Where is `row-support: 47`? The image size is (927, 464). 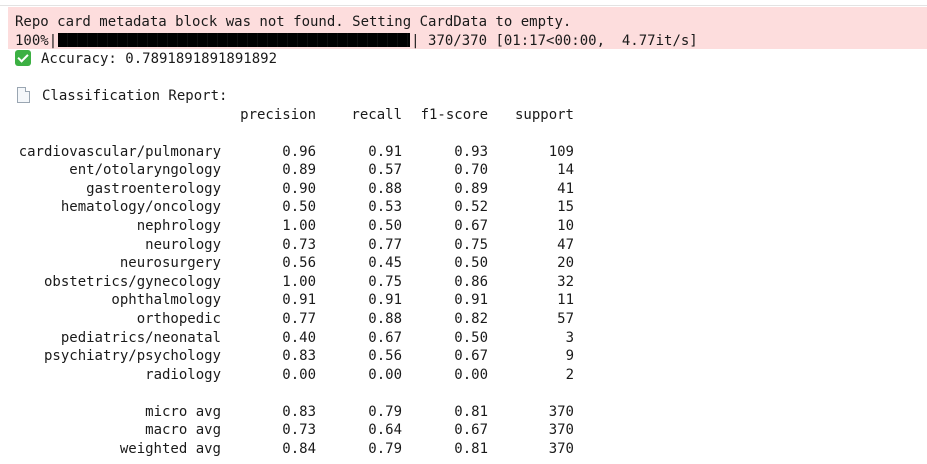
row-support: 47 is located at coordinates (565, 244).